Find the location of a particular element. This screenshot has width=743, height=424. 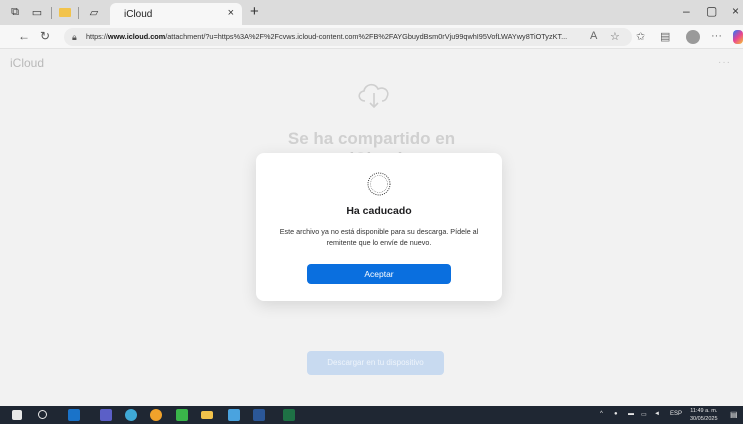

start-icon is located at coordinates (17, 415).